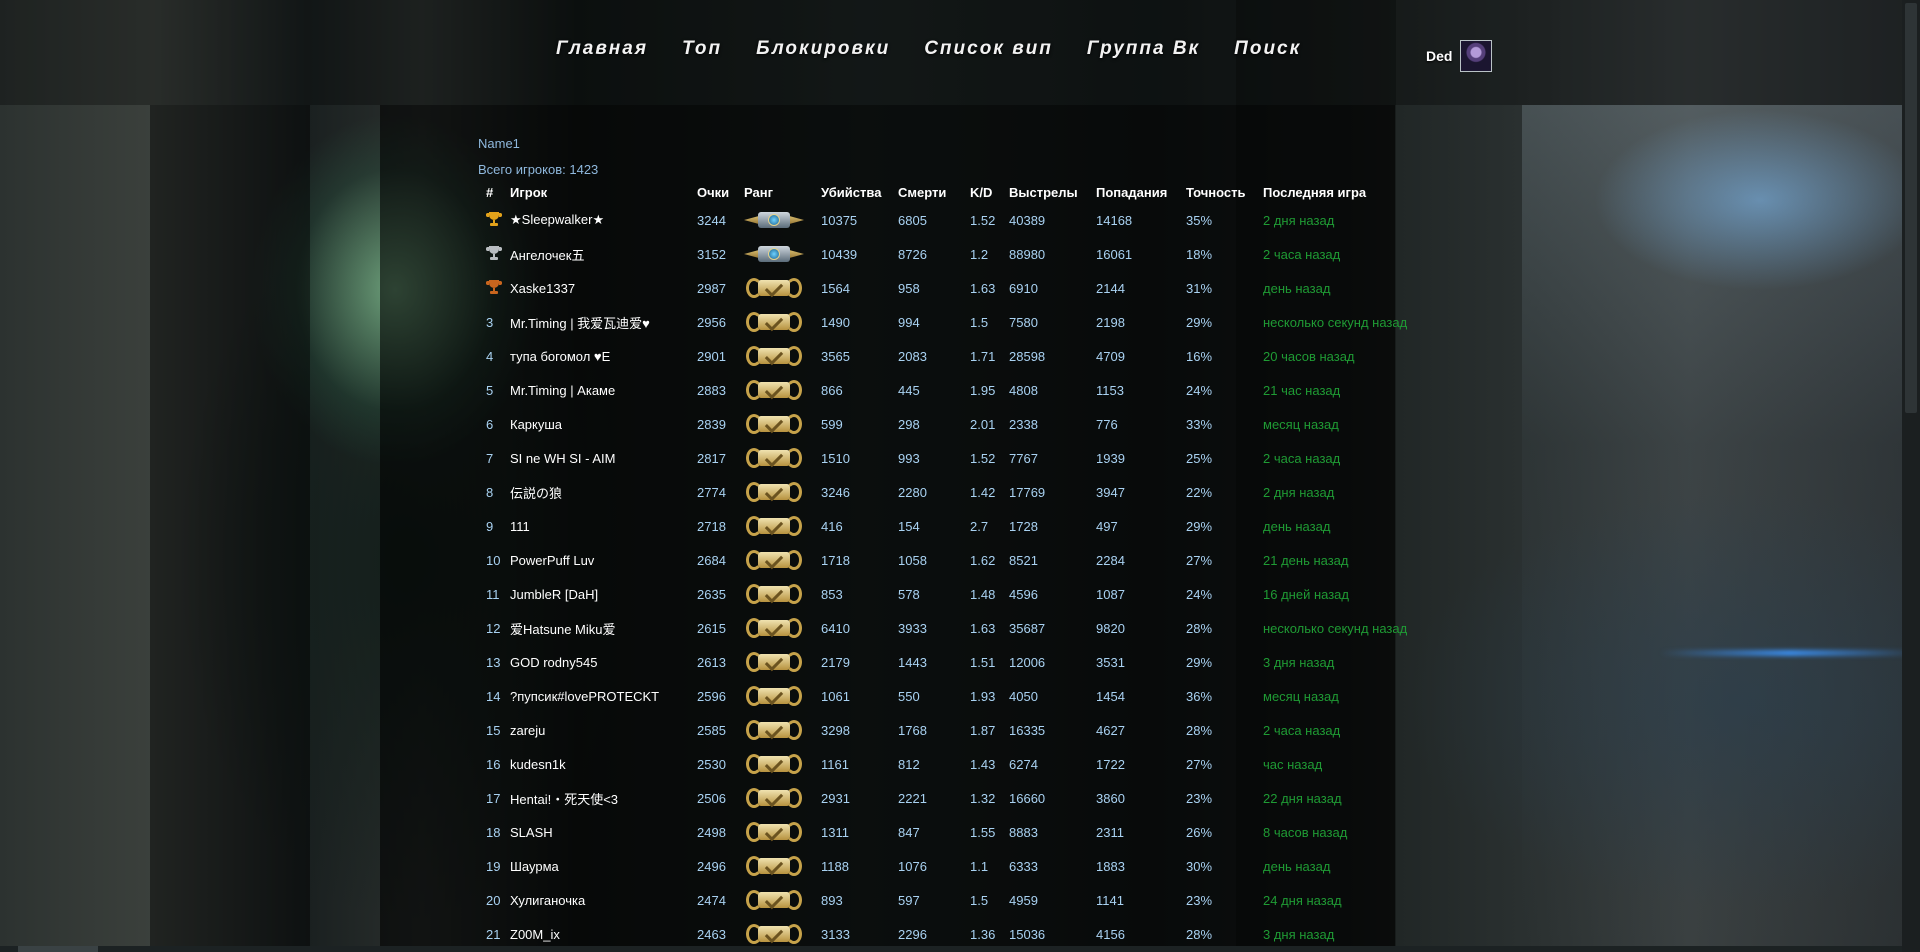 The image size is (1920, 952). Describe the element at coordinates (595, 192) in the screenshot. I see `col-player: Игрок` at that location.